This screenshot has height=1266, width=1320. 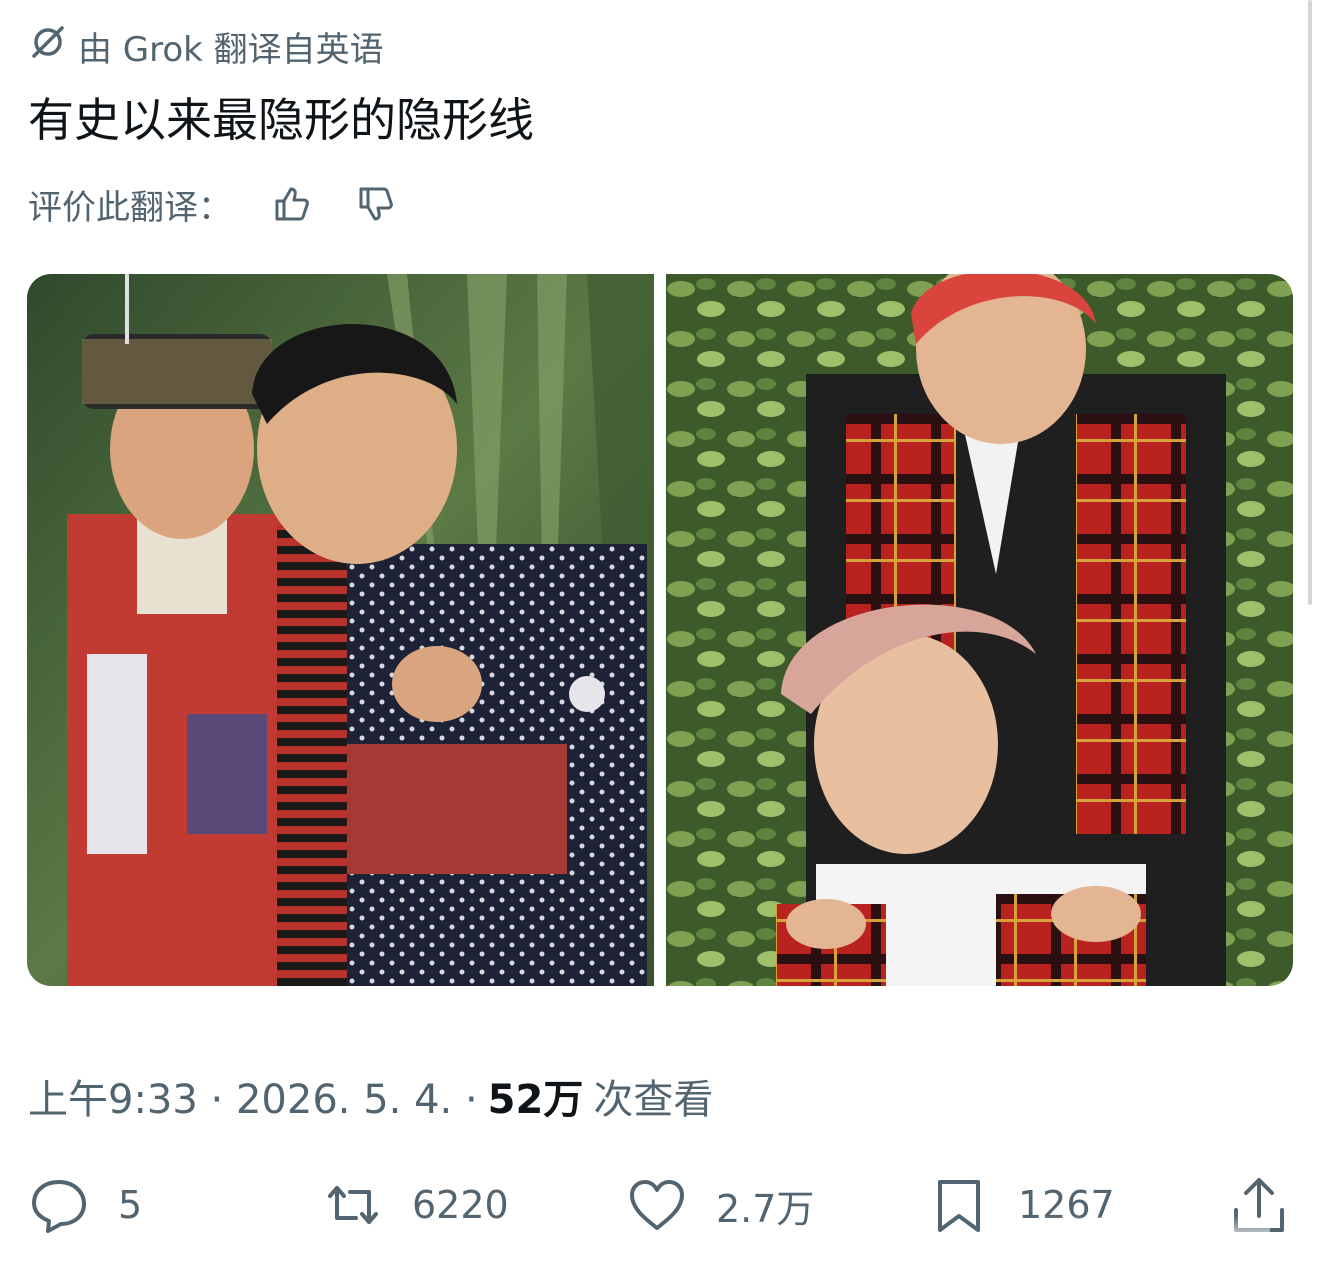 I want to click on tweet-text: 有史以来最隐形的隐形线, so click(x=281, y=120).